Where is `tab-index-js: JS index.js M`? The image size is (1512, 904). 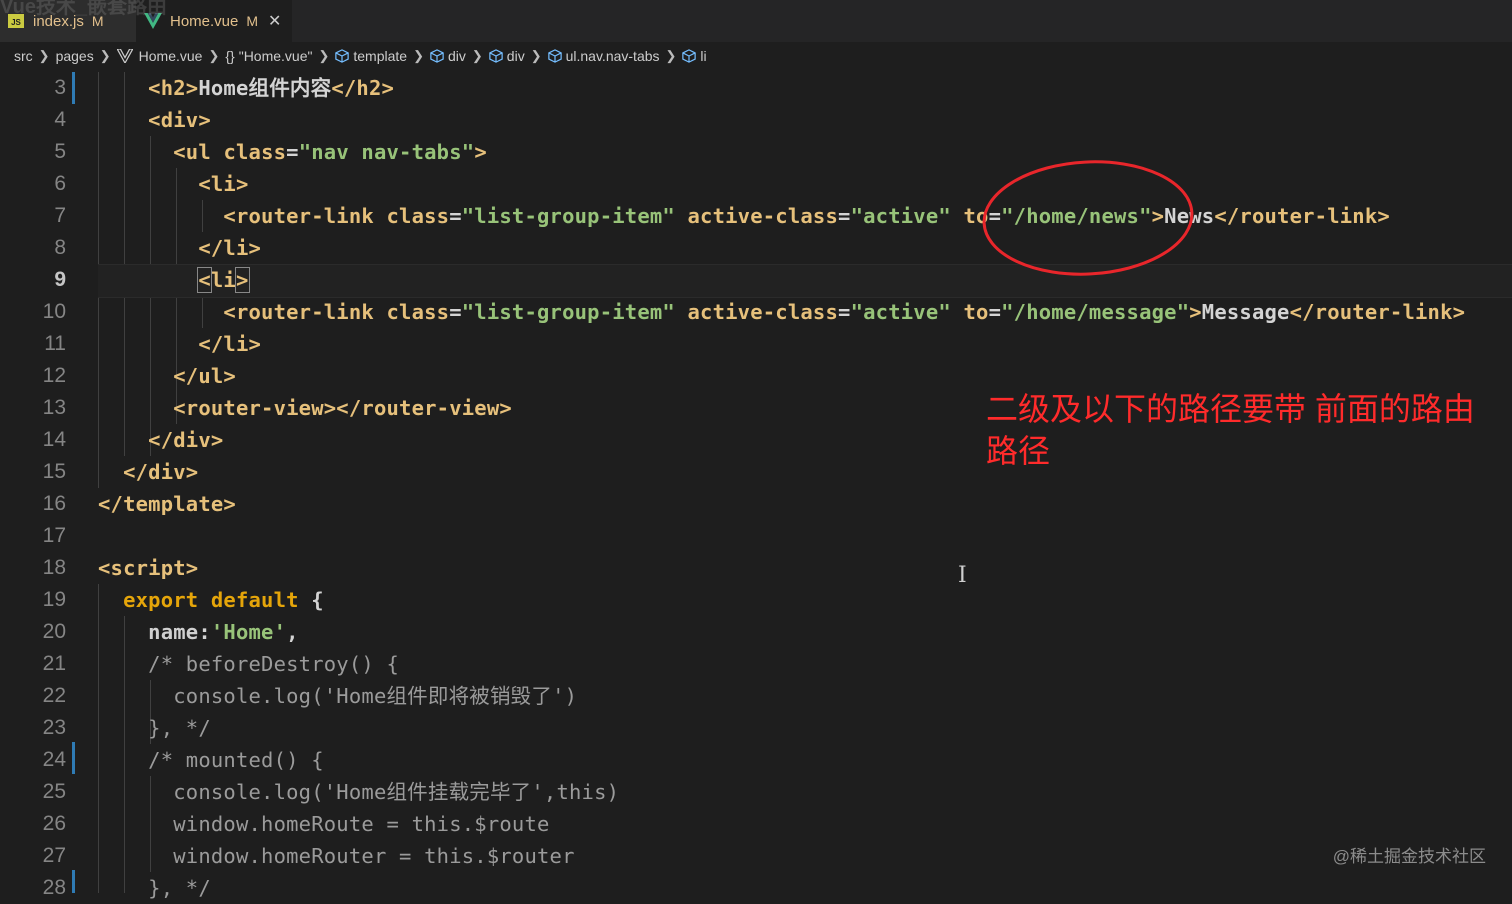
tab-index-js: JS index.js M is located at coordinates (68, 21).